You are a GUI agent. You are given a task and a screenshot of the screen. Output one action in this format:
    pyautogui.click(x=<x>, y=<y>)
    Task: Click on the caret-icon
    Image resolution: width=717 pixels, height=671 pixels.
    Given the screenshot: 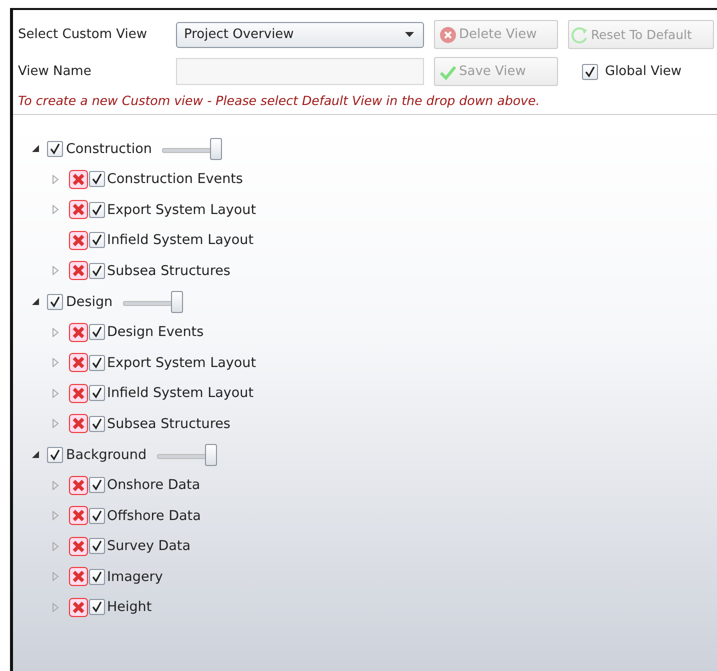 What is the action you would take?
    pyautogui.click(x=409, y=34)
    